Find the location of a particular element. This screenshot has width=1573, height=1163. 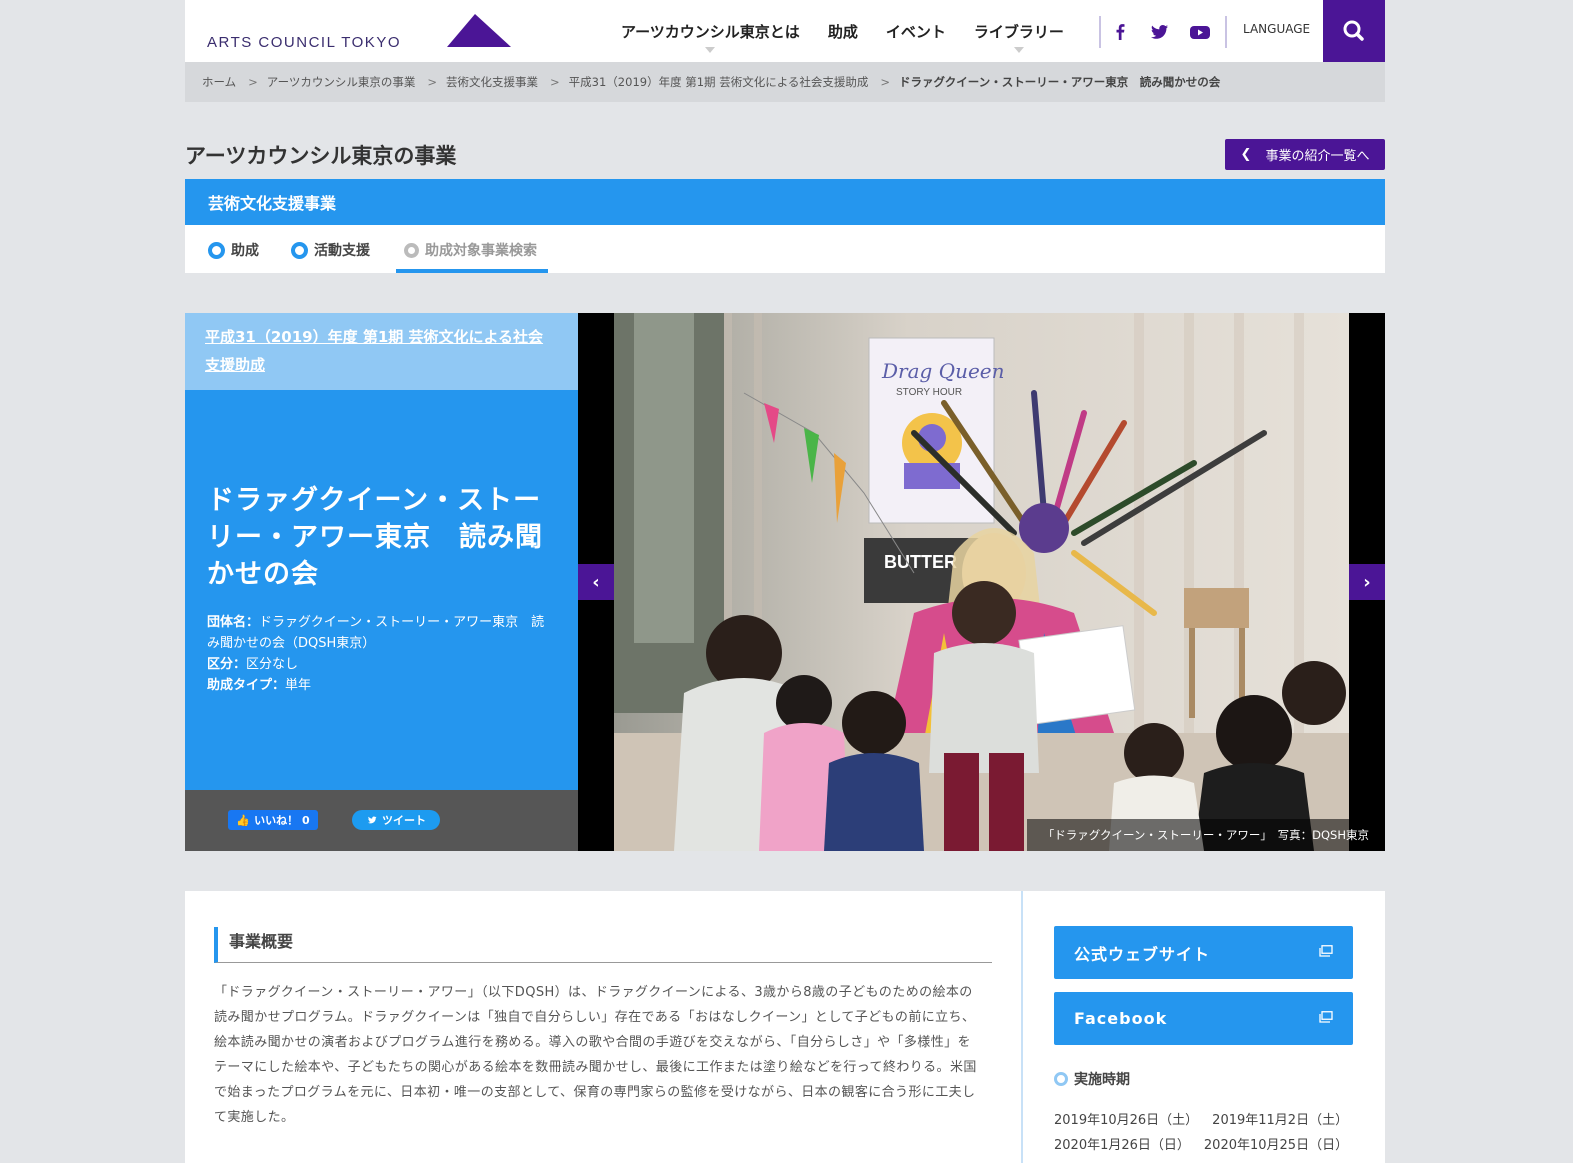

date-item: 2020年10月25日（日） is located at coordinates (1276, 1145).